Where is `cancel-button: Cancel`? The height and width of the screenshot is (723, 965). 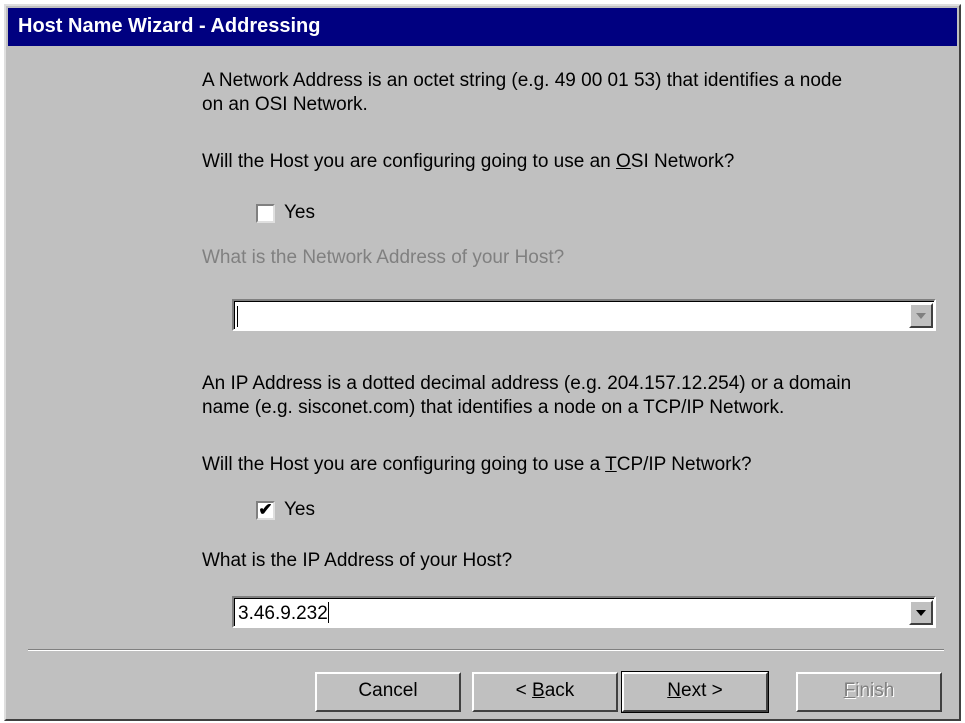 cancel-button: Cancel is located at coordinates (388, 692).